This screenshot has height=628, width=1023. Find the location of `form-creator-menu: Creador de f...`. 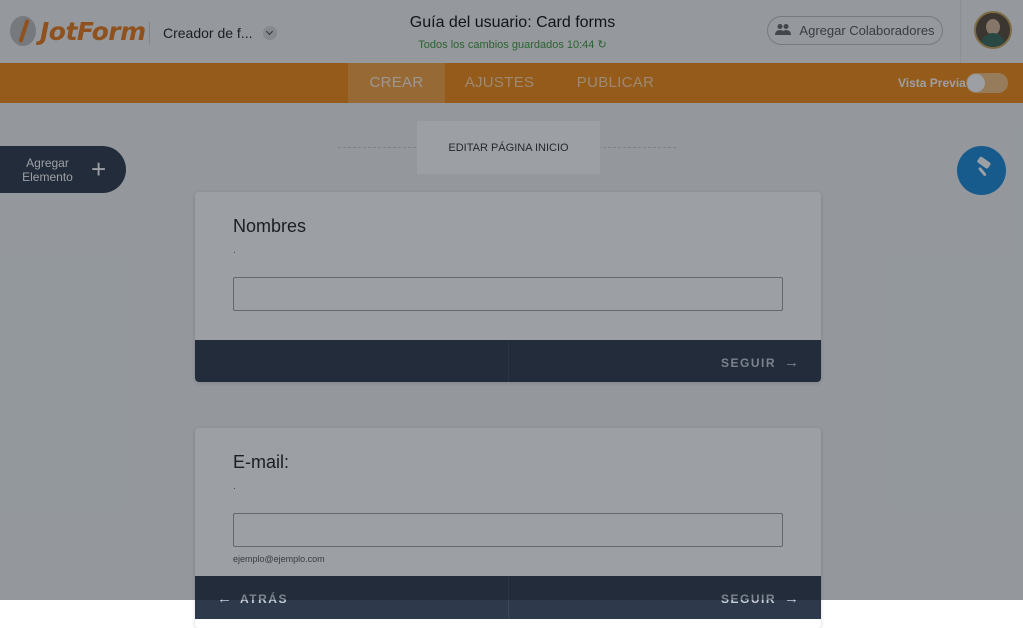

form-creator-menu: Creador de f... is located at coordinates (220, 33).